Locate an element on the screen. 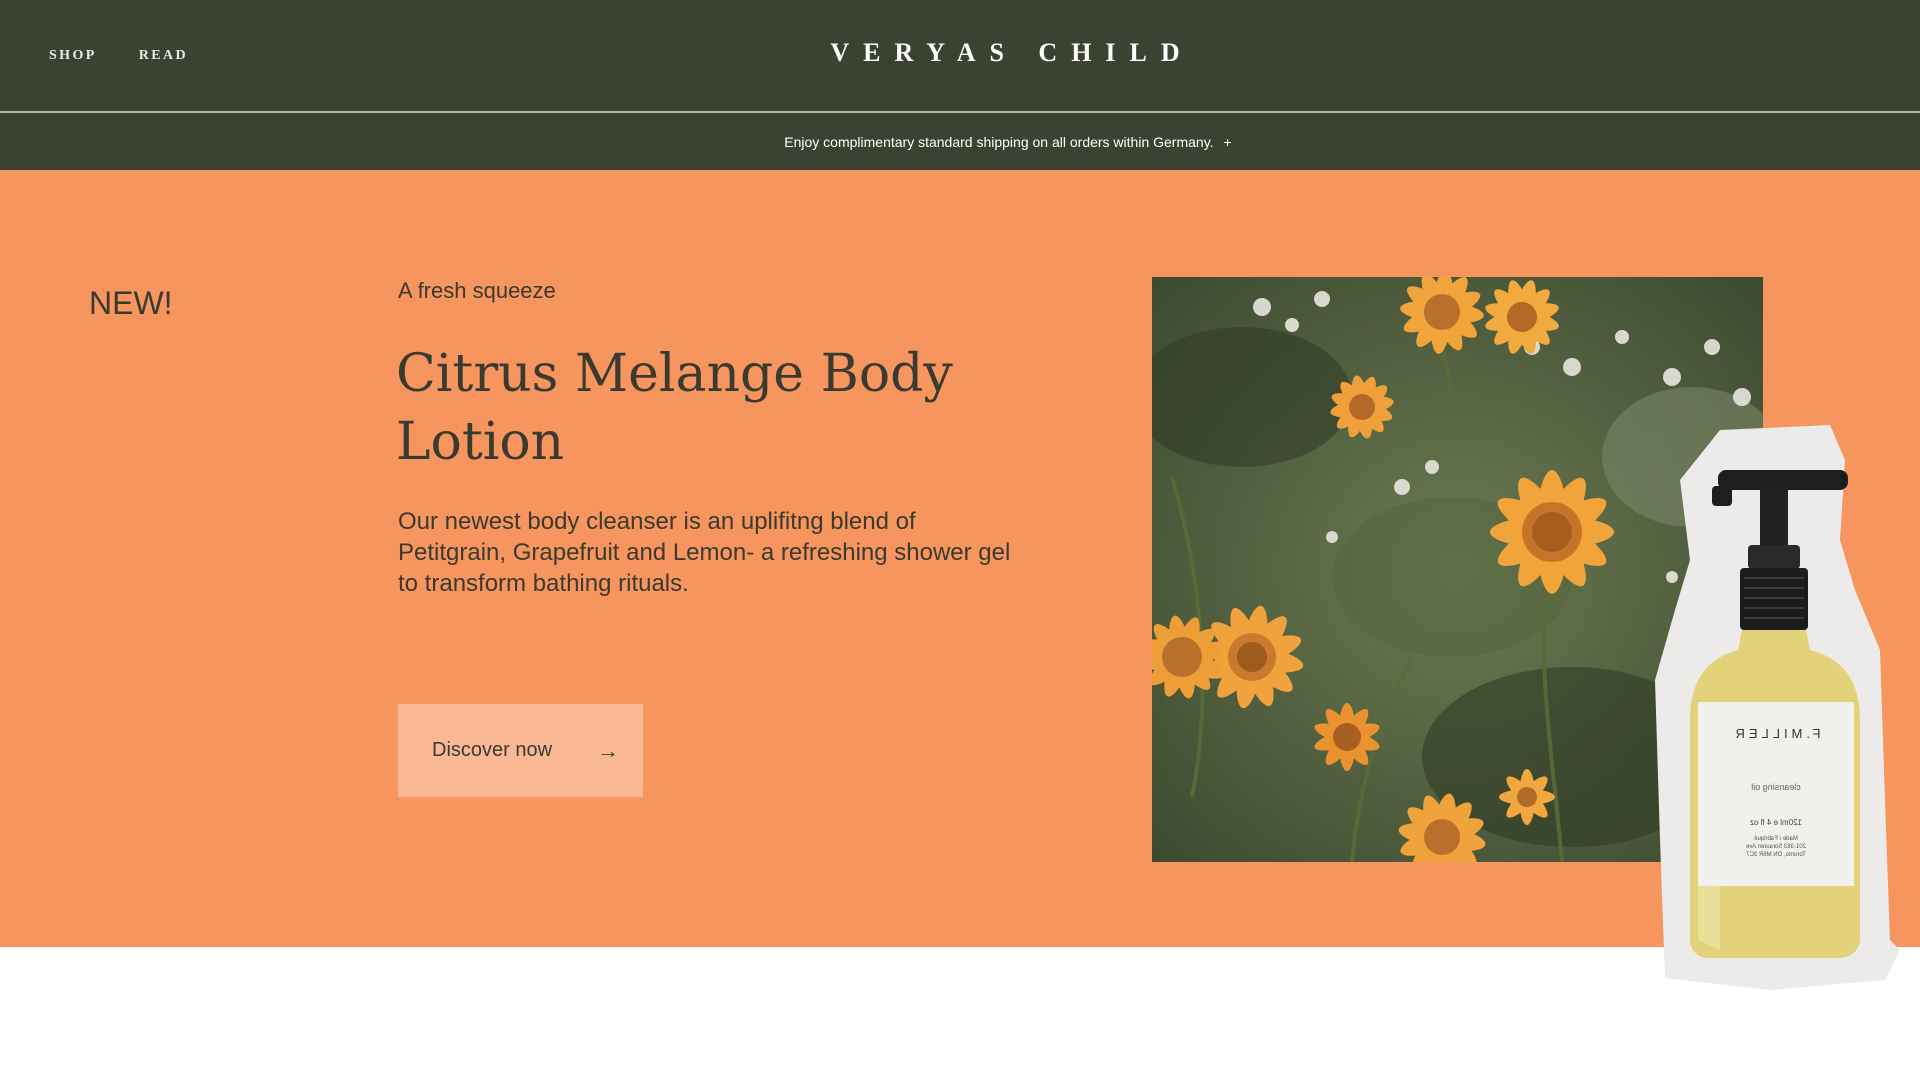  bottle-label-brand: F.MILLER is located at coordinates (1775, 733).